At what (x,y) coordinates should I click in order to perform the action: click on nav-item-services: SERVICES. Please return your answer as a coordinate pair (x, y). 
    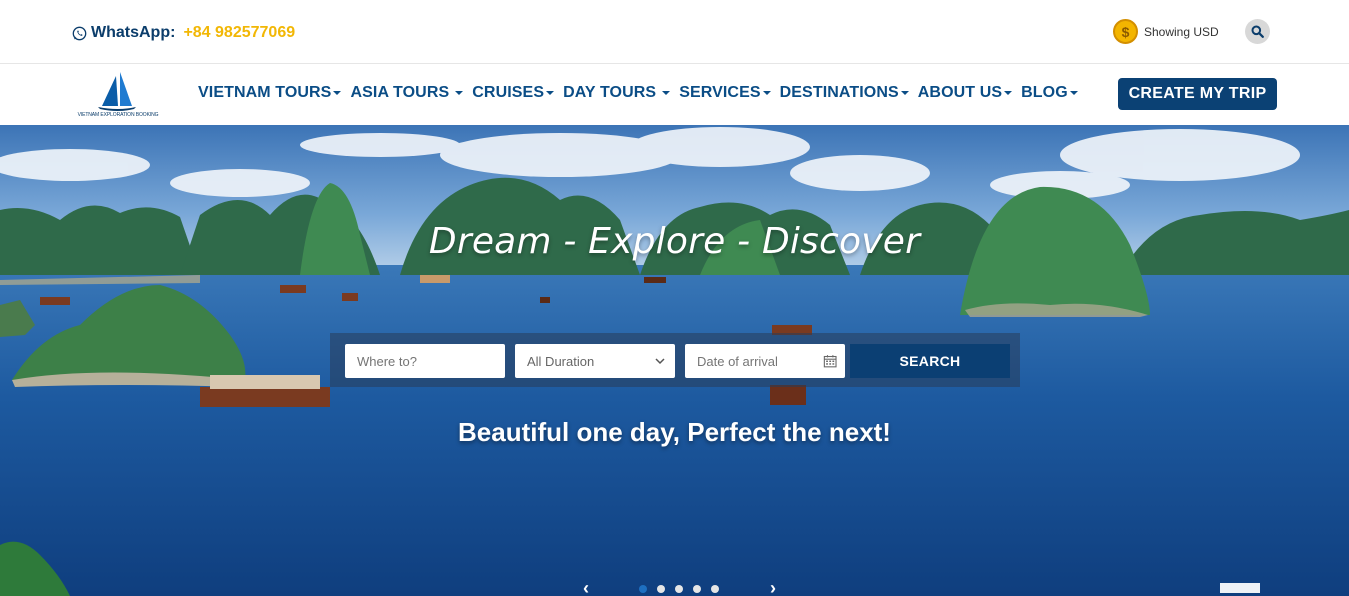
    Looking at the image, I should click on (725, 93).